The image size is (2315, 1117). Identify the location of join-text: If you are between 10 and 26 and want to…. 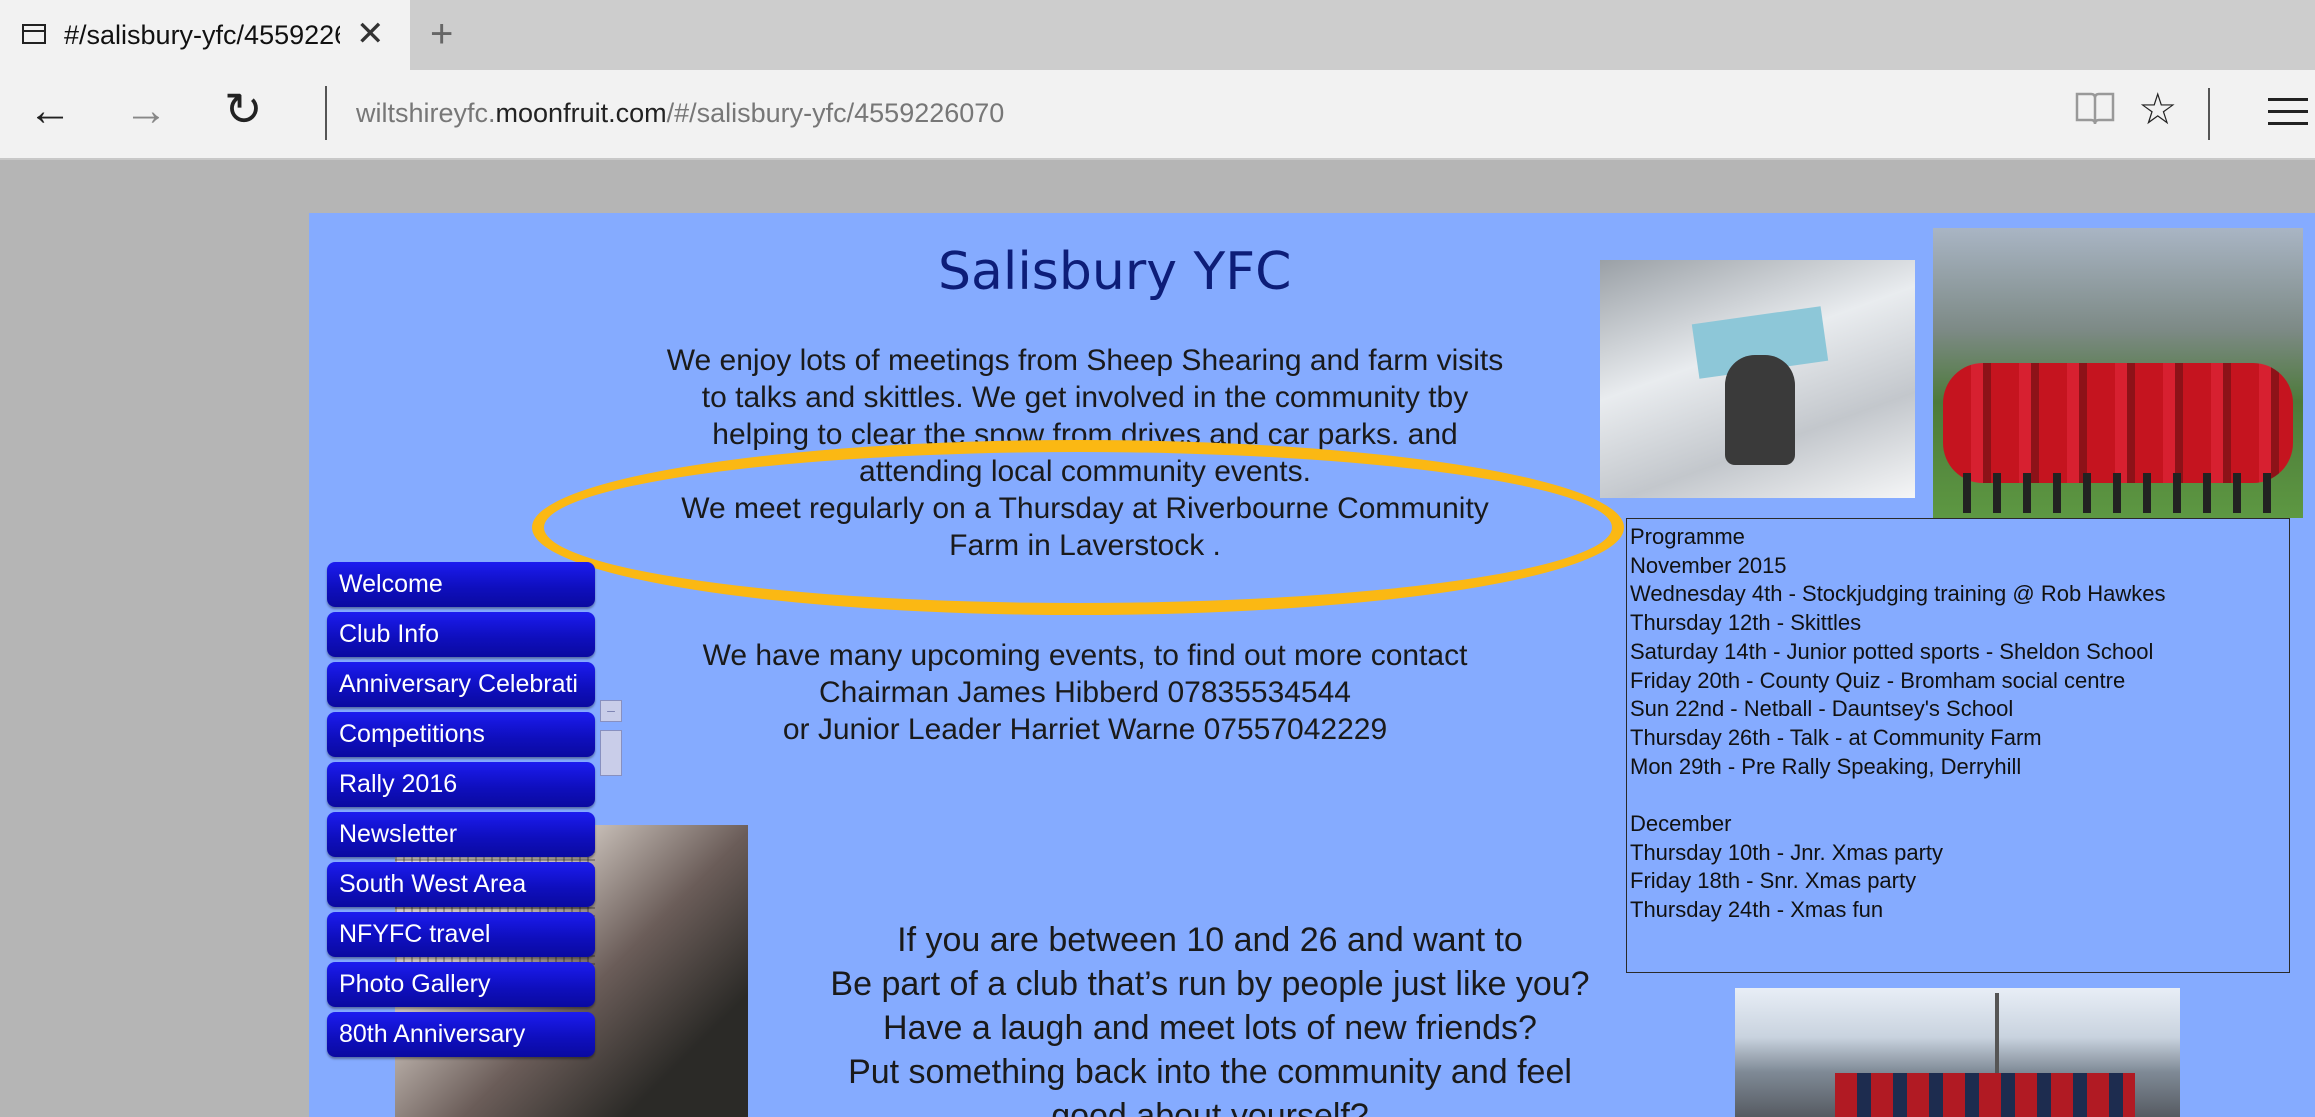
(1210, 1017).